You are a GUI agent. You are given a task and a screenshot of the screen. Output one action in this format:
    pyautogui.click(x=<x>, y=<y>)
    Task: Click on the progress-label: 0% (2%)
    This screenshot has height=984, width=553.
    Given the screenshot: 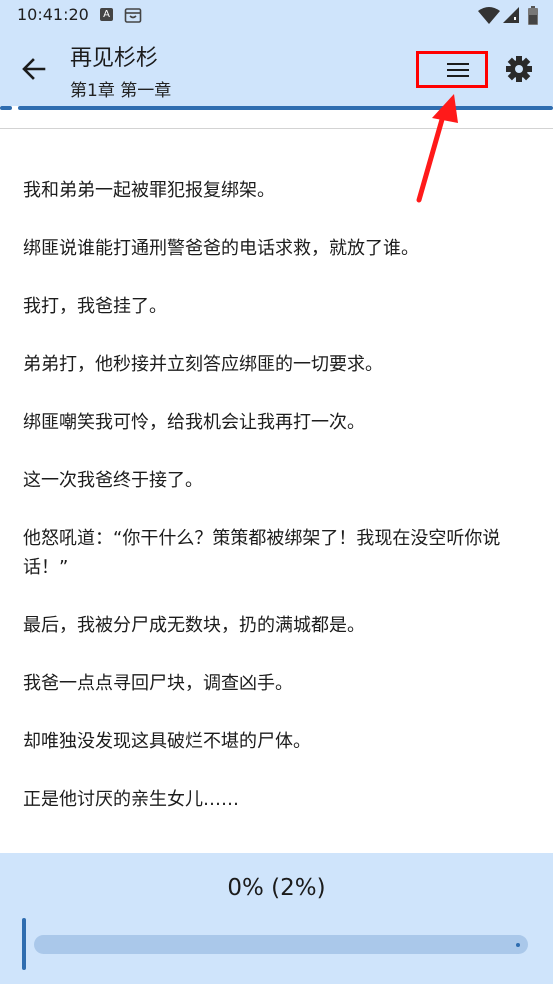 What is the action you would take?
    pyautogui.click(x=276, y=888)
    